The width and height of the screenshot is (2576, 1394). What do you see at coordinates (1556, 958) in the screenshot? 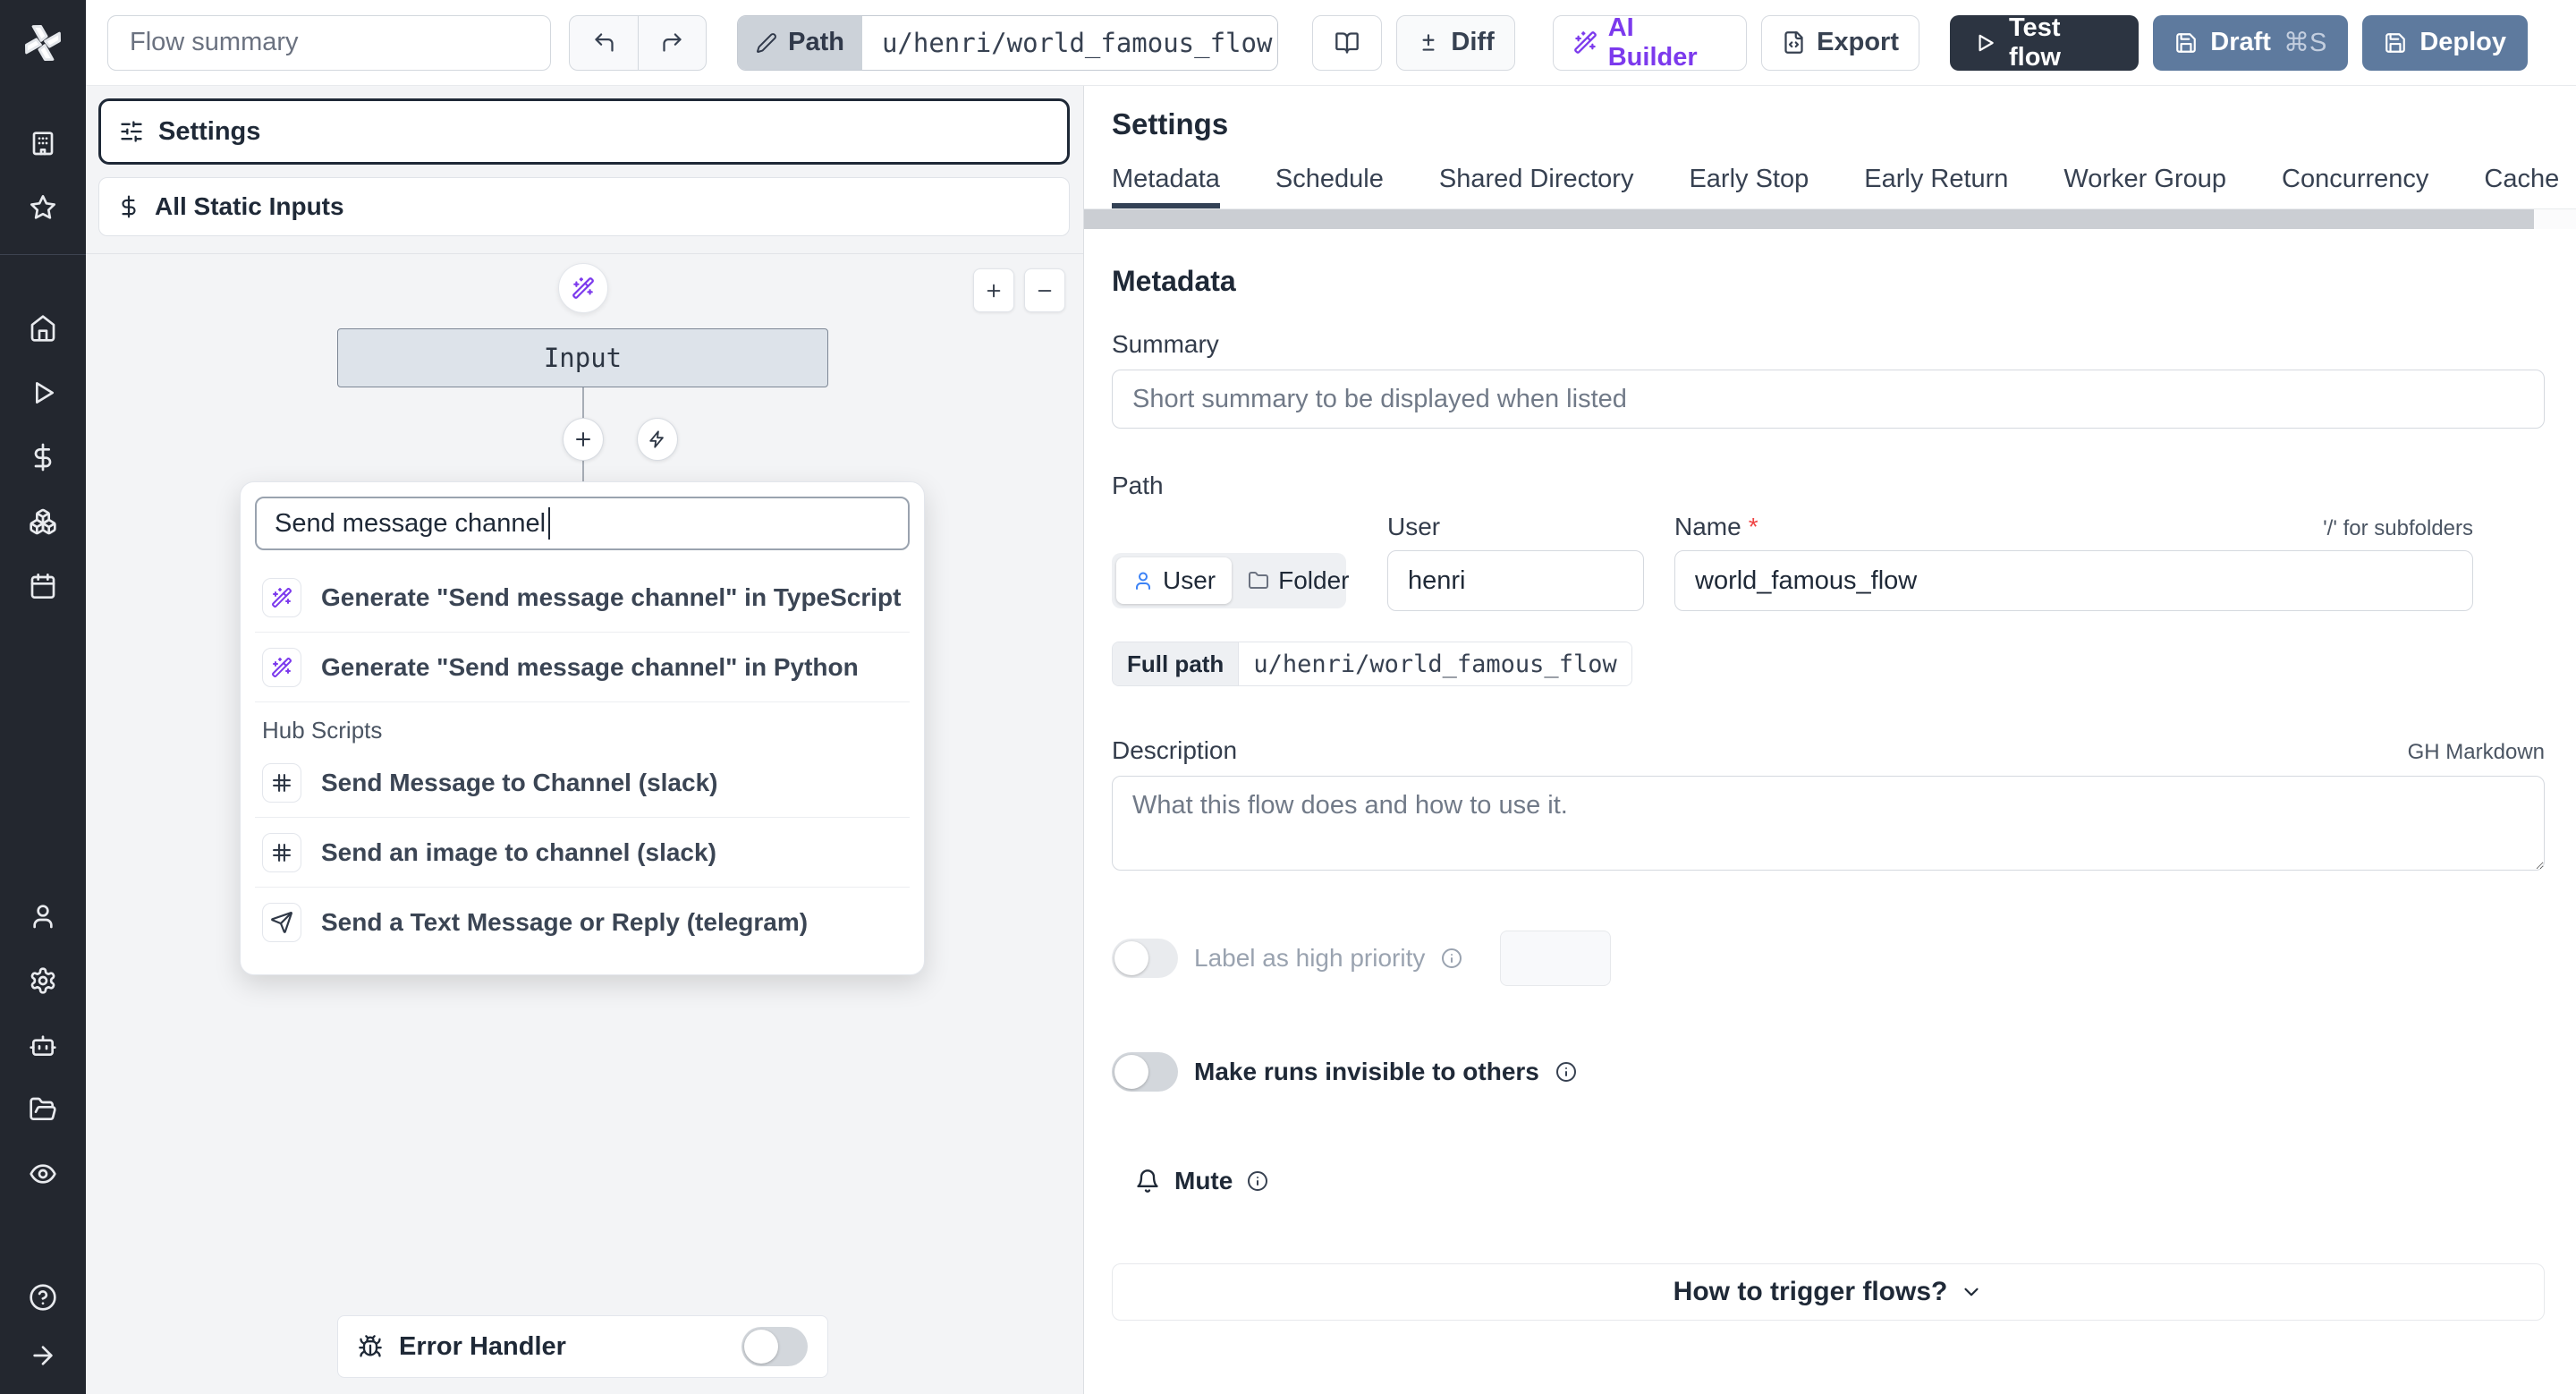
I see `priority-value-input` at bounding box center [1556, 958].